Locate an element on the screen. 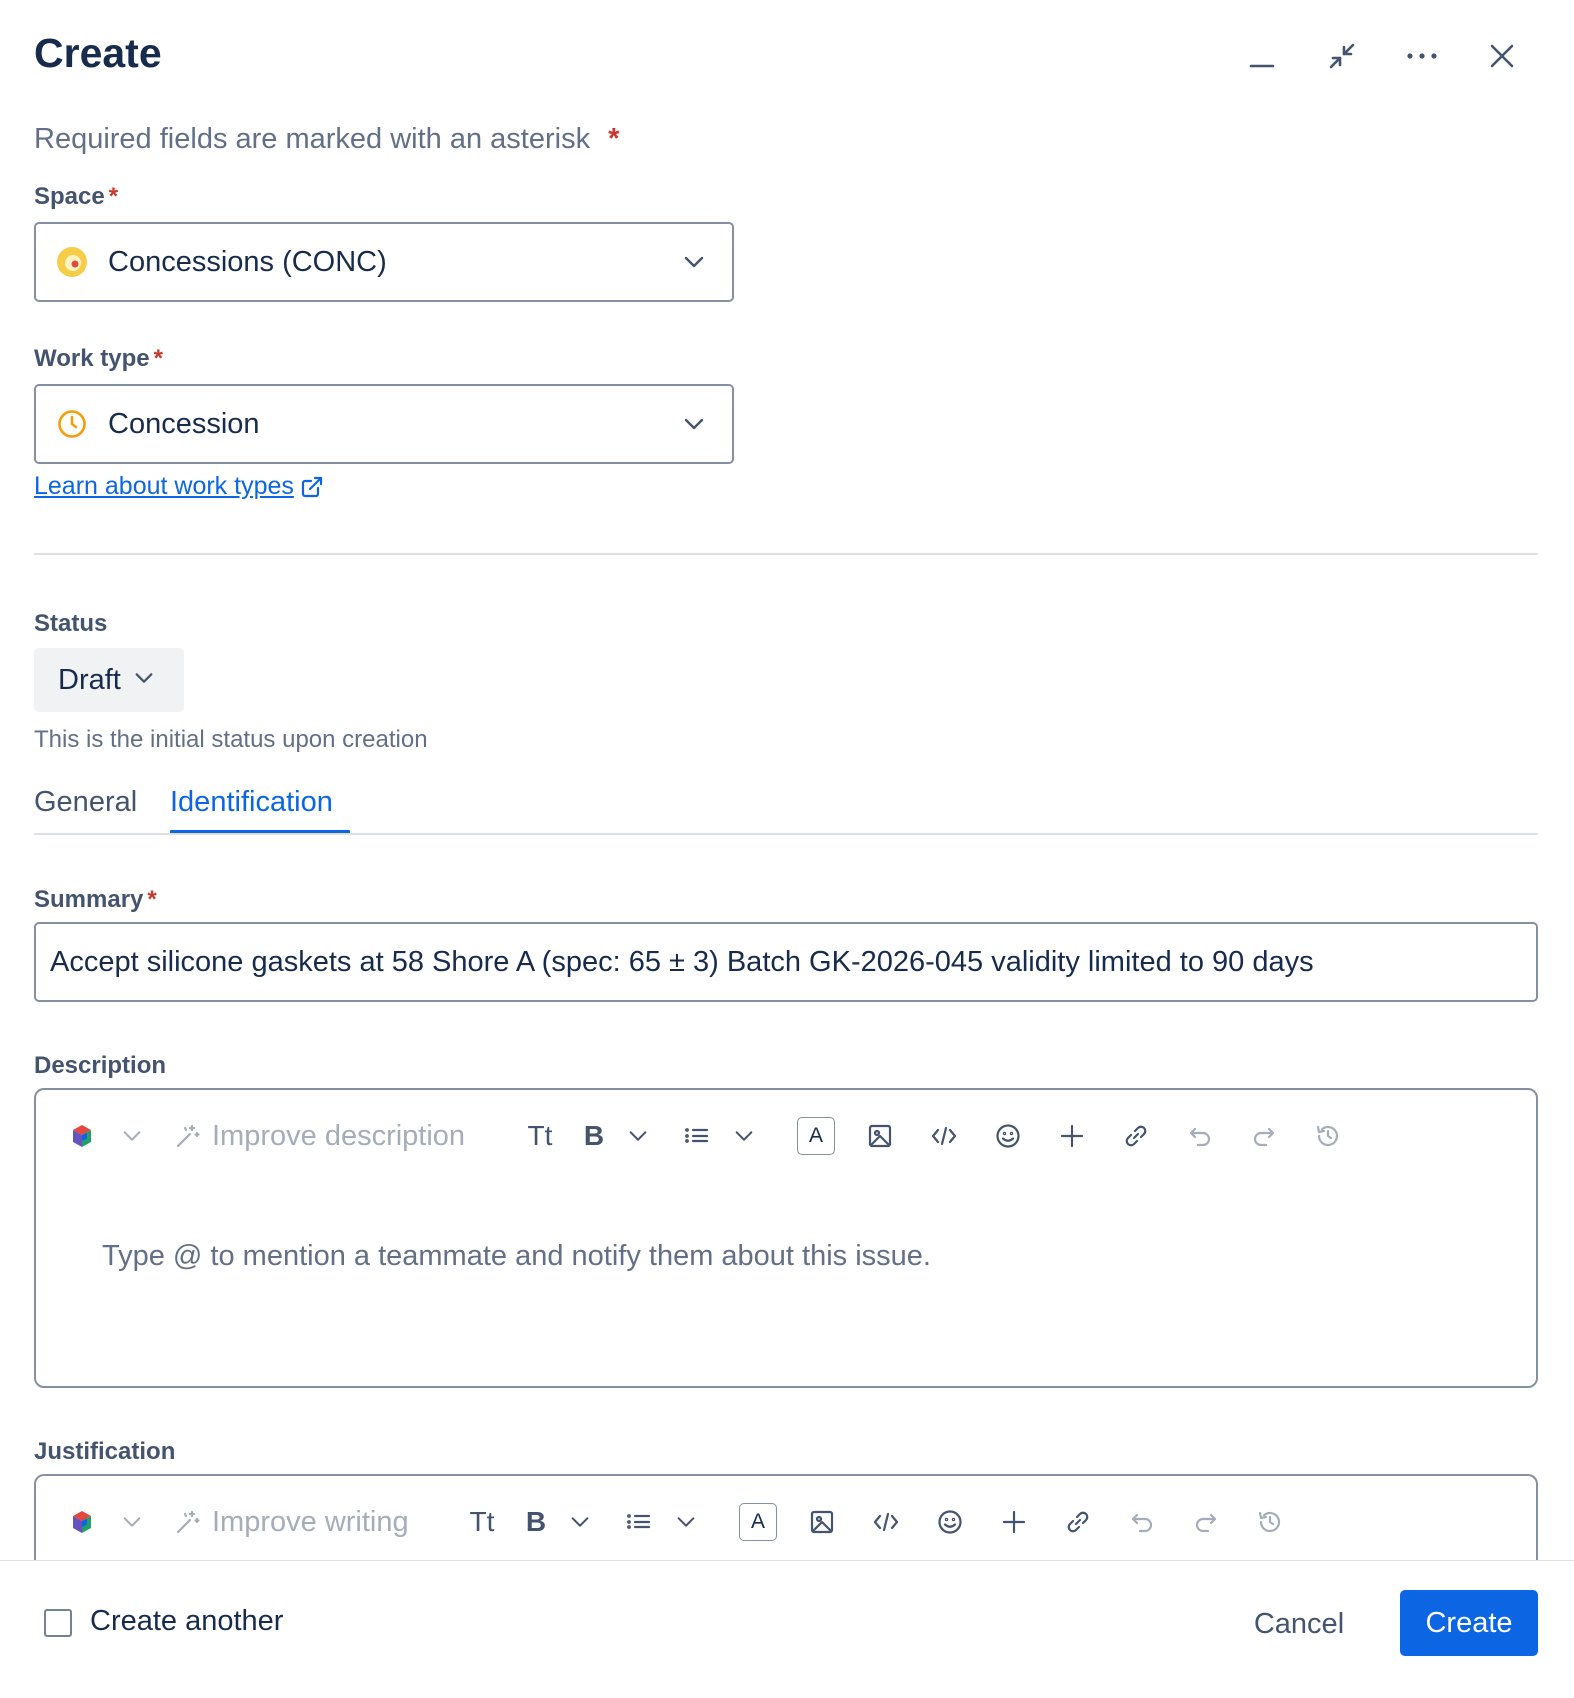 Image resolution: width=1574 pixels, height=1698 pixels. learn-link-text: Learn about work types is located at coordinates (164, 486).